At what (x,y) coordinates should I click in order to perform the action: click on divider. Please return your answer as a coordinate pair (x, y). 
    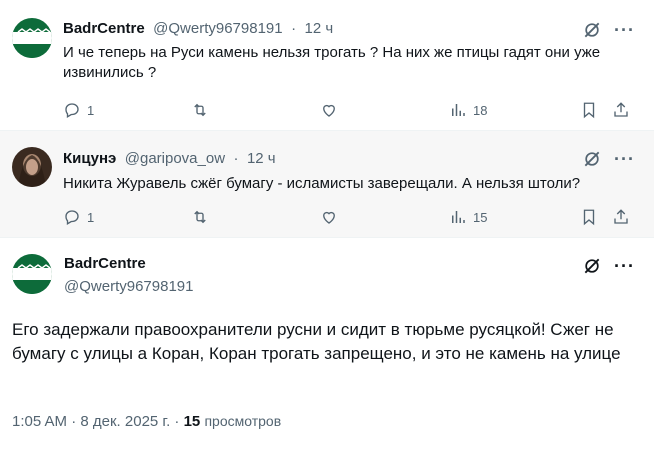
    Looking at the image, I should click on (327, 237).